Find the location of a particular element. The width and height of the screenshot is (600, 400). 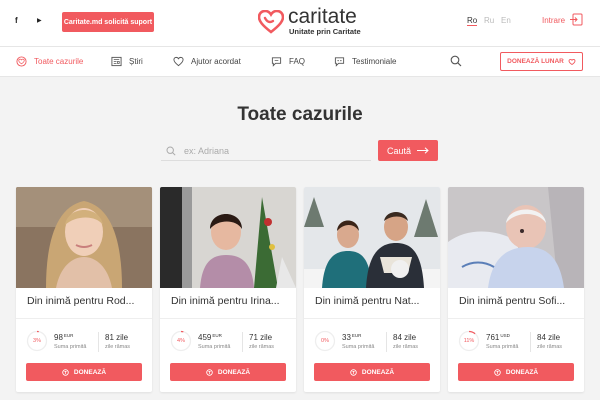

login-icon is located at coordinates (576, 19).